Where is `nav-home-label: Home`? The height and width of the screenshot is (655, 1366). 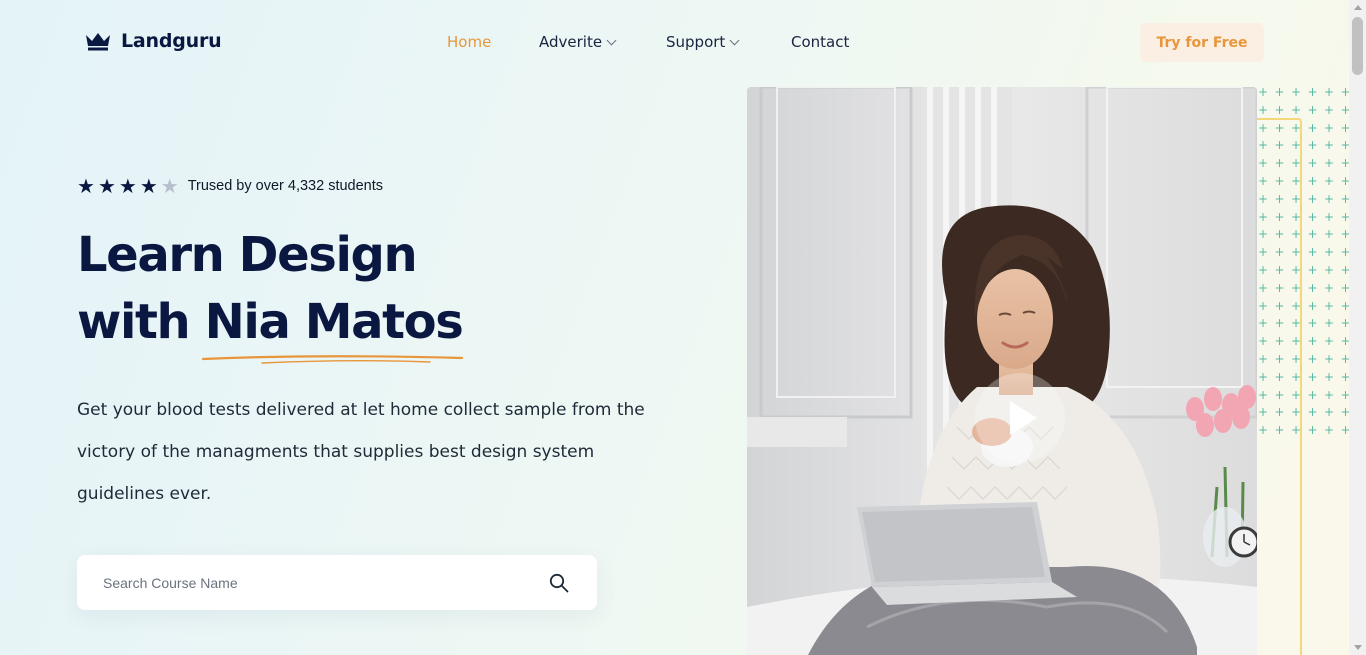 nav-home-label: Home is located at coordinates (469, 42).